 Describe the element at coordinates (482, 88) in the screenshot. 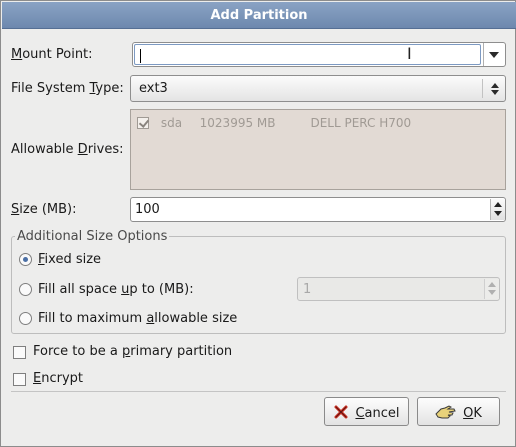

I see `select-divider` at that location.